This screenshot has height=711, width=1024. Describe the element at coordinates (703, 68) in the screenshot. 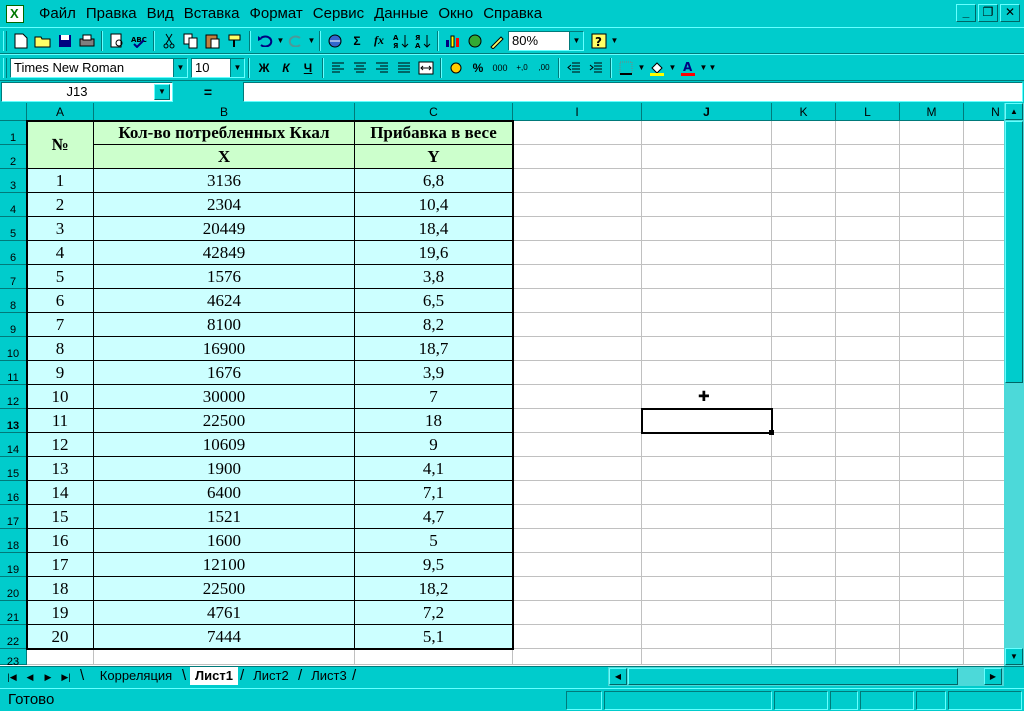

I see `font-color-dropdown-icon: ▼` at that location.